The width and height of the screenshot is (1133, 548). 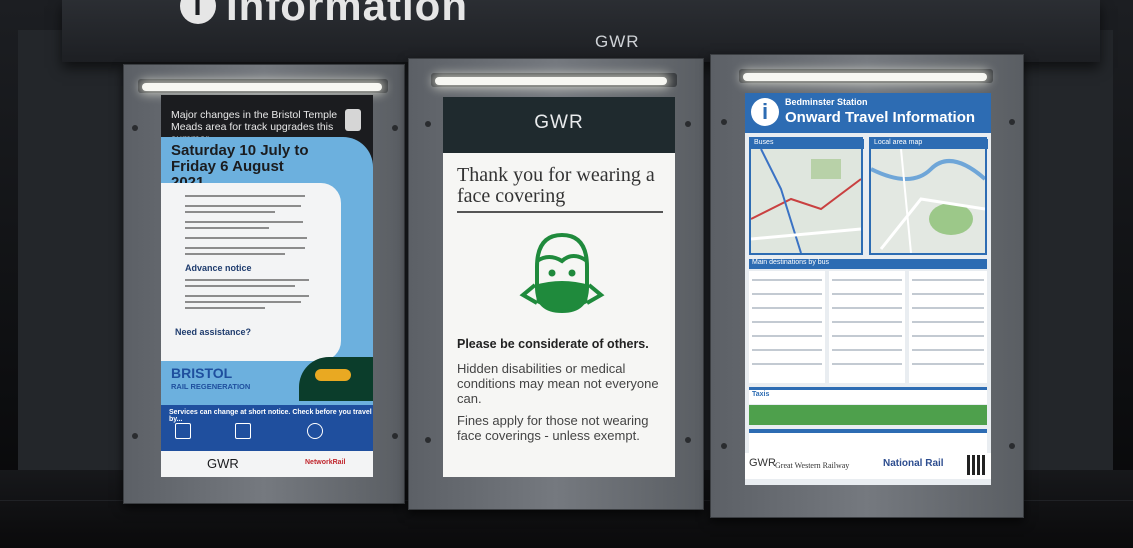 What do you see at coordinates (183, 431) in the screenshot?
I see `phone-icon` at bounding box center [183, 431].